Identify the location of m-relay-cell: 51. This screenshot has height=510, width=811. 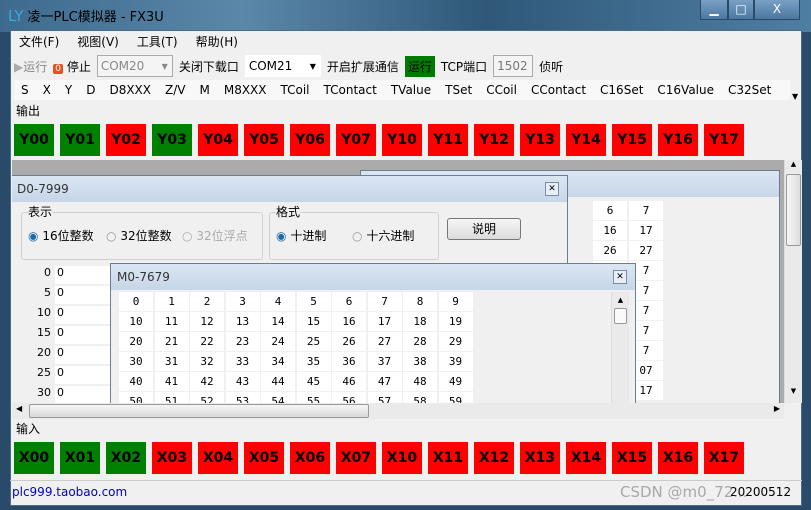
(171, 397).